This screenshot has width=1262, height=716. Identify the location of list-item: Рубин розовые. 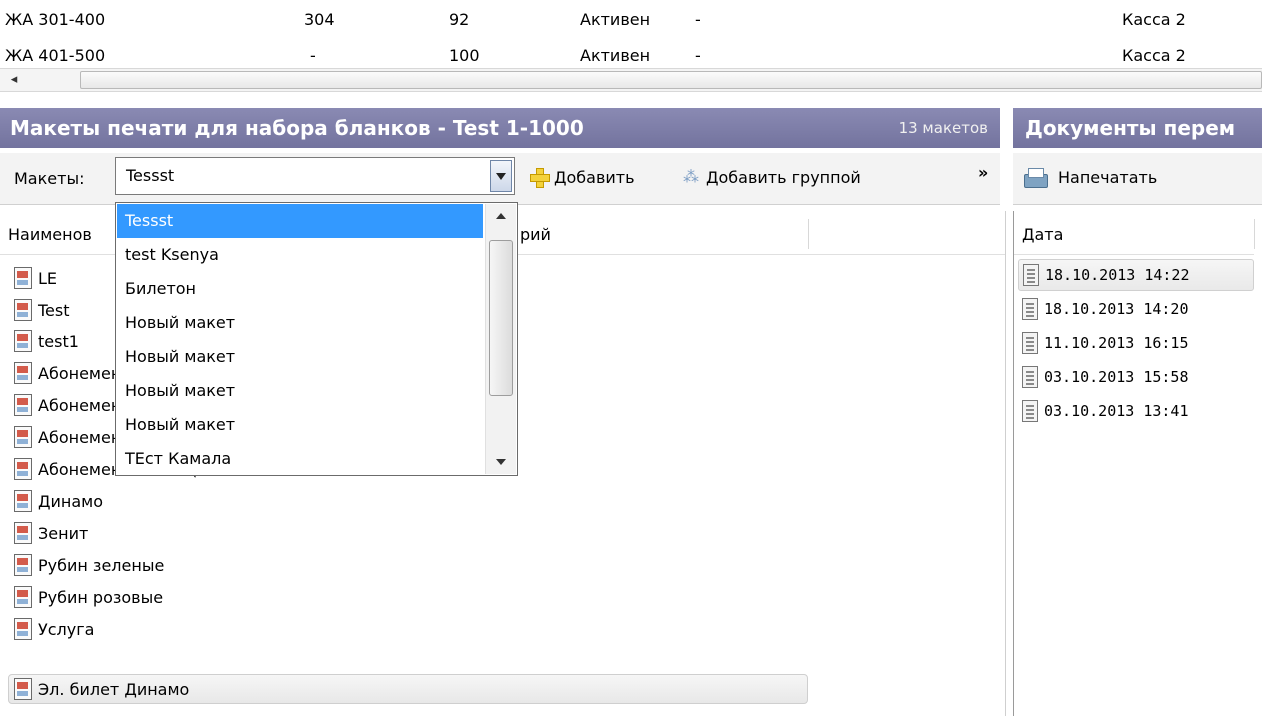
(88, 597).